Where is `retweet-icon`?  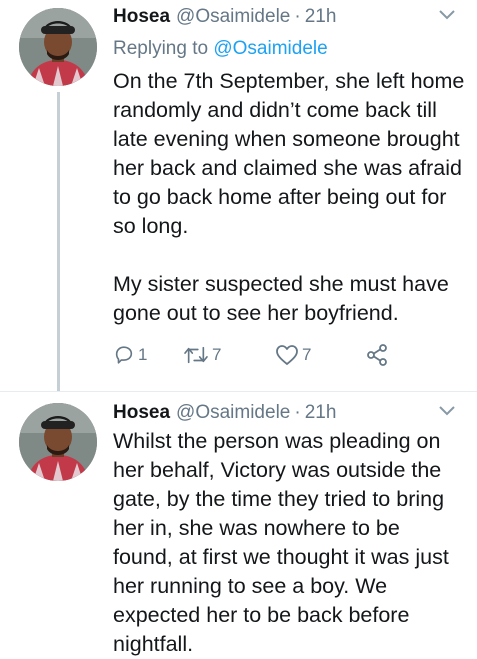 retweet-icon is located at coordinates (196, 355).